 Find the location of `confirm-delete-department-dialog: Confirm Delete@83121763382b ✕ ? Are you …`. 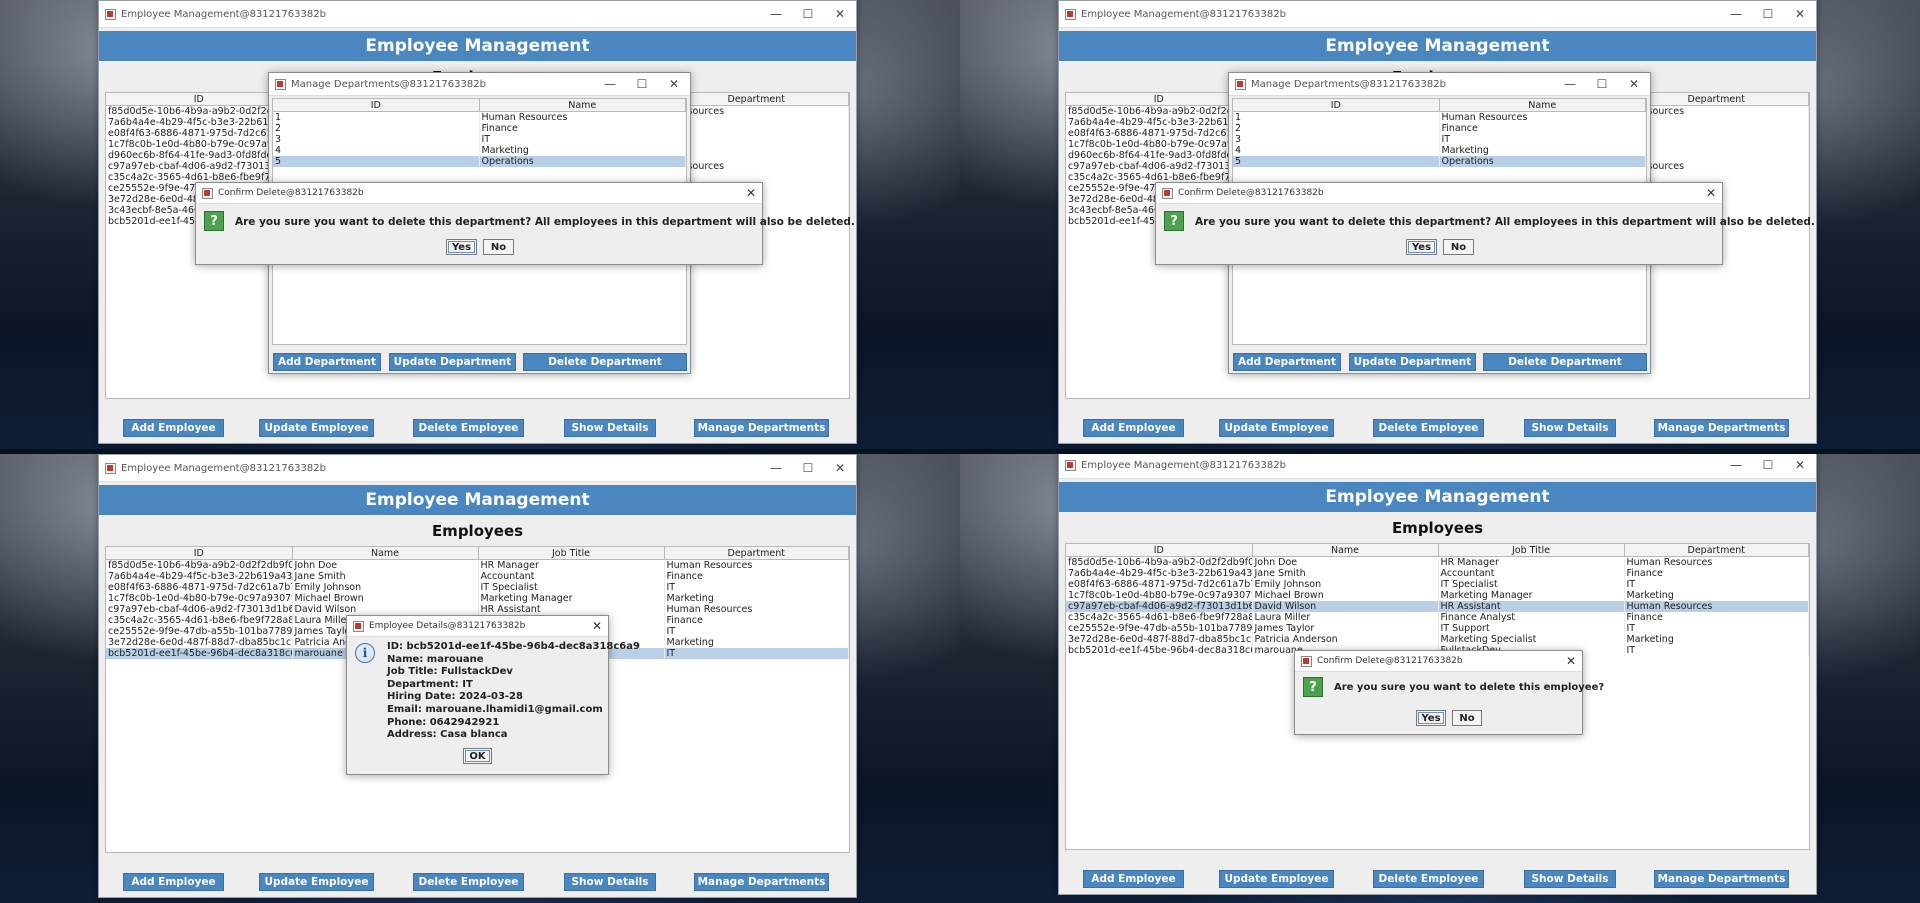

confirm-delete-department-dialog: Confirm Delete@83121763382b ✕ ? Are you … is located at coordinates (525, 223).